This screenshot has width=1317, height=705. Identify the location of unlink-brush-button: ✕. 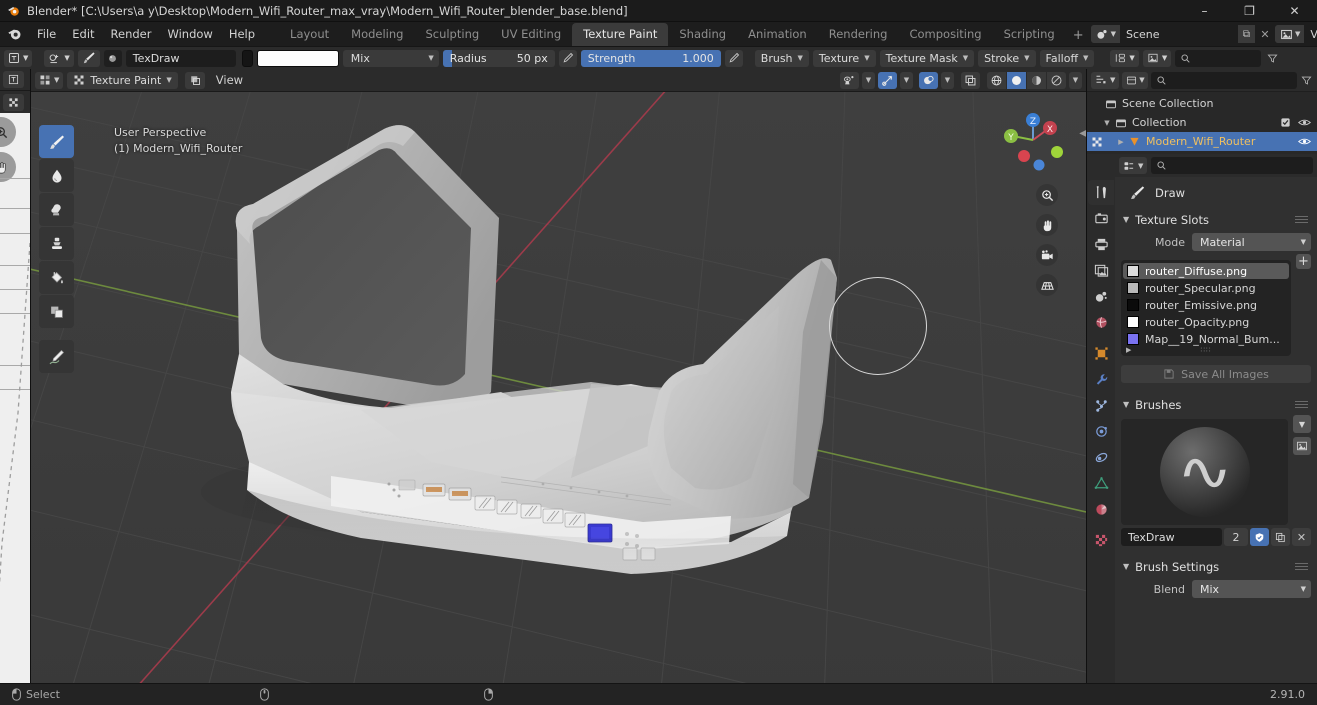
(1301, 537).